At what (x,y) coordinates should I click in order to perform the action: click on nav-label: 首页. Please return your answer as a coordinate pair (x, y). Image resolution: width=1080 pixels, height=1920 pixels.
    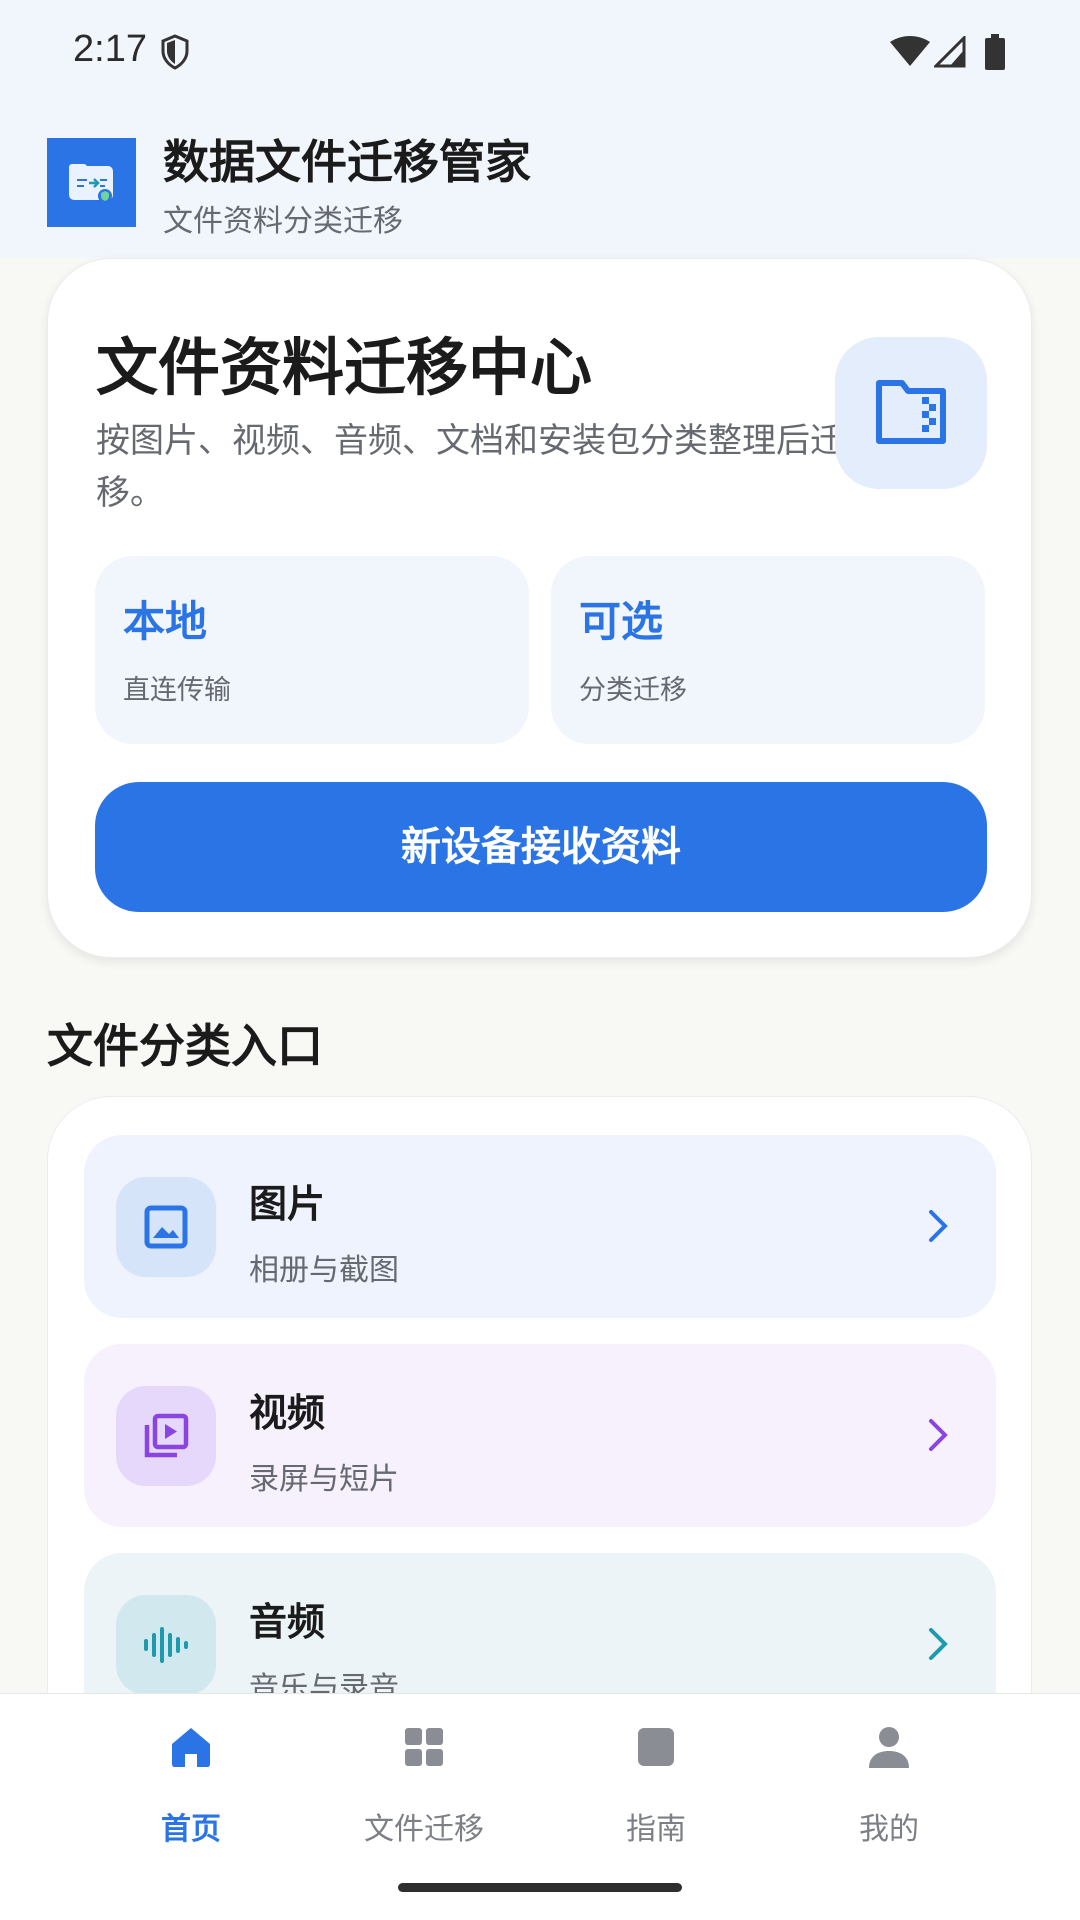
    Looking at the image, I should click on (191, 1829).